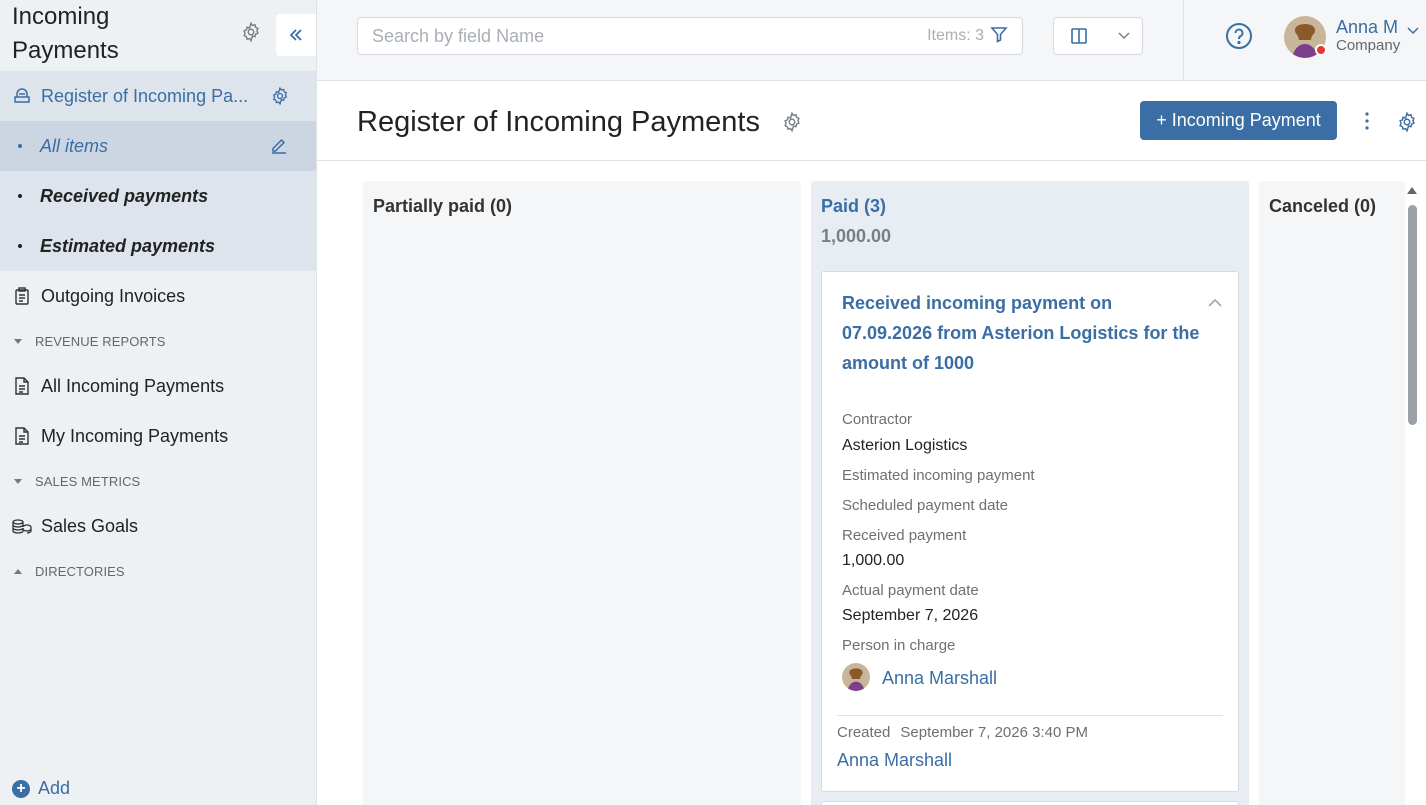 This screenshot has height=805, width=1426. What do you see at coordinates (1124, 36) in the screenshot?
I see `chevron-down-icon` at bounding box center [1124, 36].